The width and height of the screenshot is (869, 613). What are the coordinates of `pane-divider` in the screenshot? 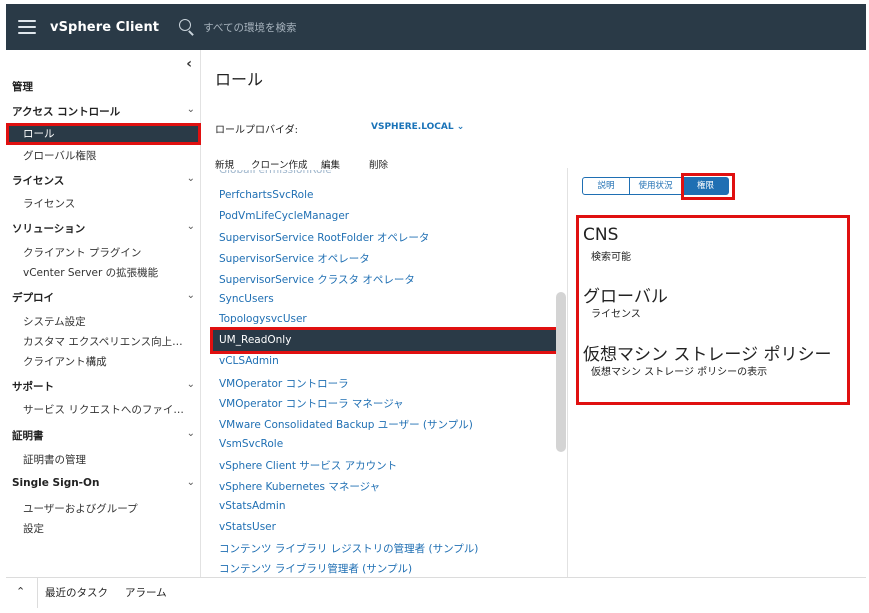 It's located at (567, 373).